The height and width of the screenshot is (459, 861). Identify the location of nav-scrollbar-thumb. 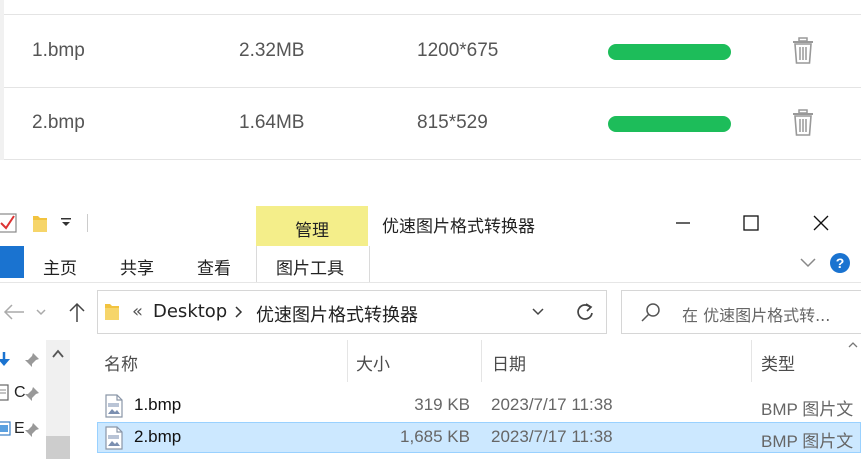
(58, 447).